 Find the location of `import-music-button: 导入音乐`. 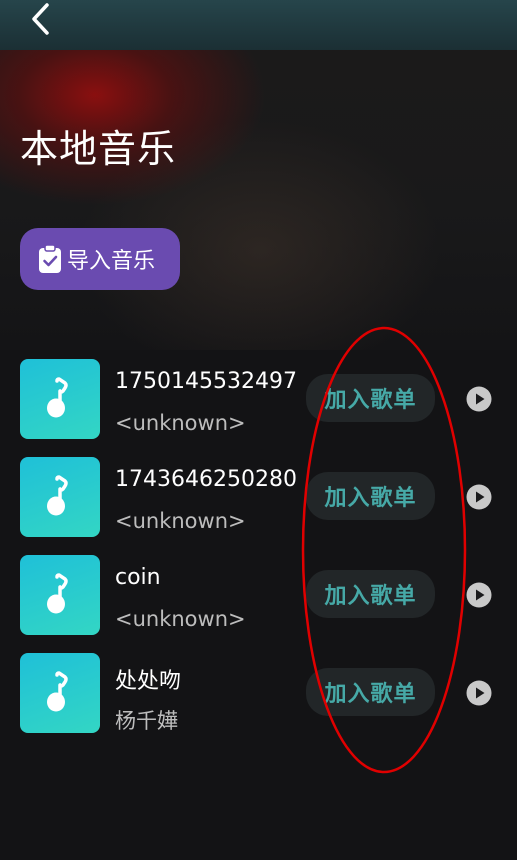

import-music-button: 导入音乐 is located at coordinates (100, 259).